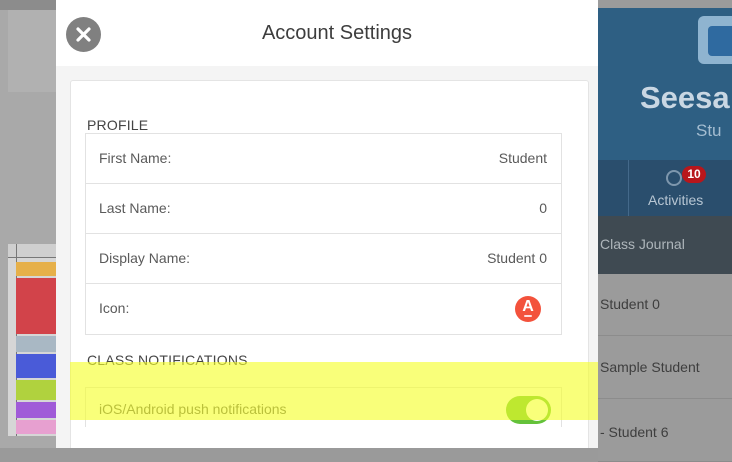 Image resolution: width=732 pixels, height=462 pixels. I want to click on push-notifications-toggle, so click(528, 410).